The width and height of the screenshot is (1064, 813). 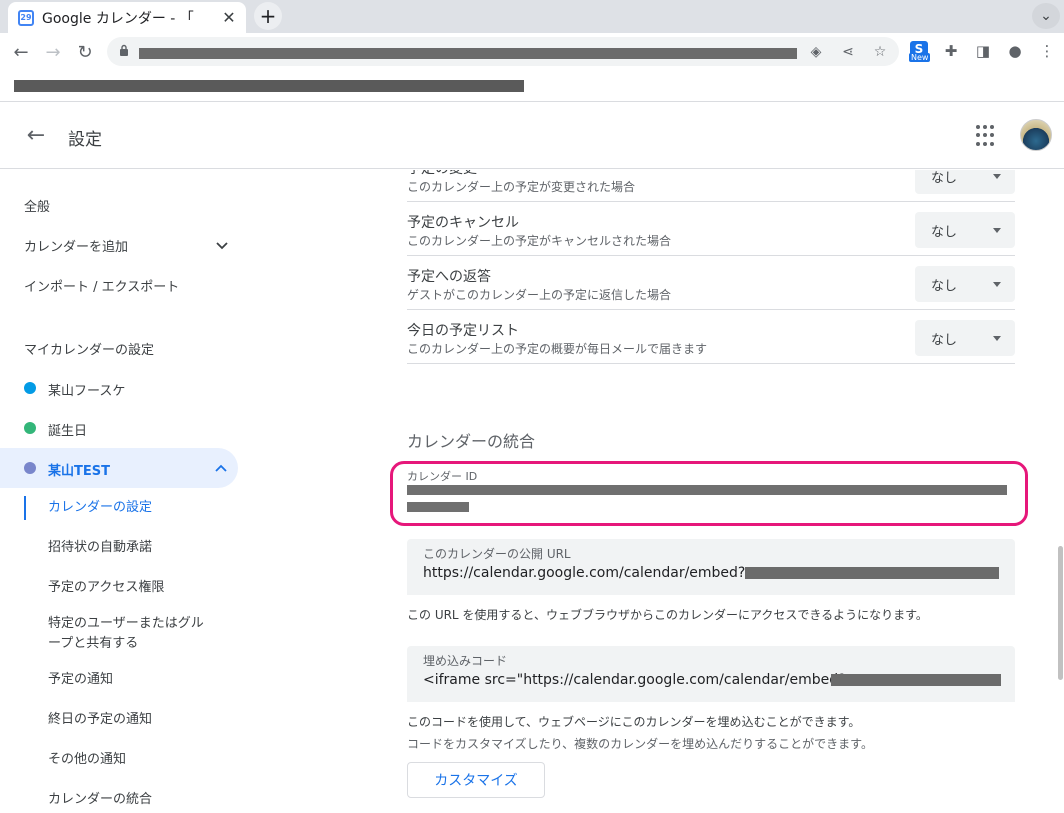 I want to click on browser-tab-bar: 29 Google カレンダー - 「 ✕ + ⌄, so click(x=532, y=16).